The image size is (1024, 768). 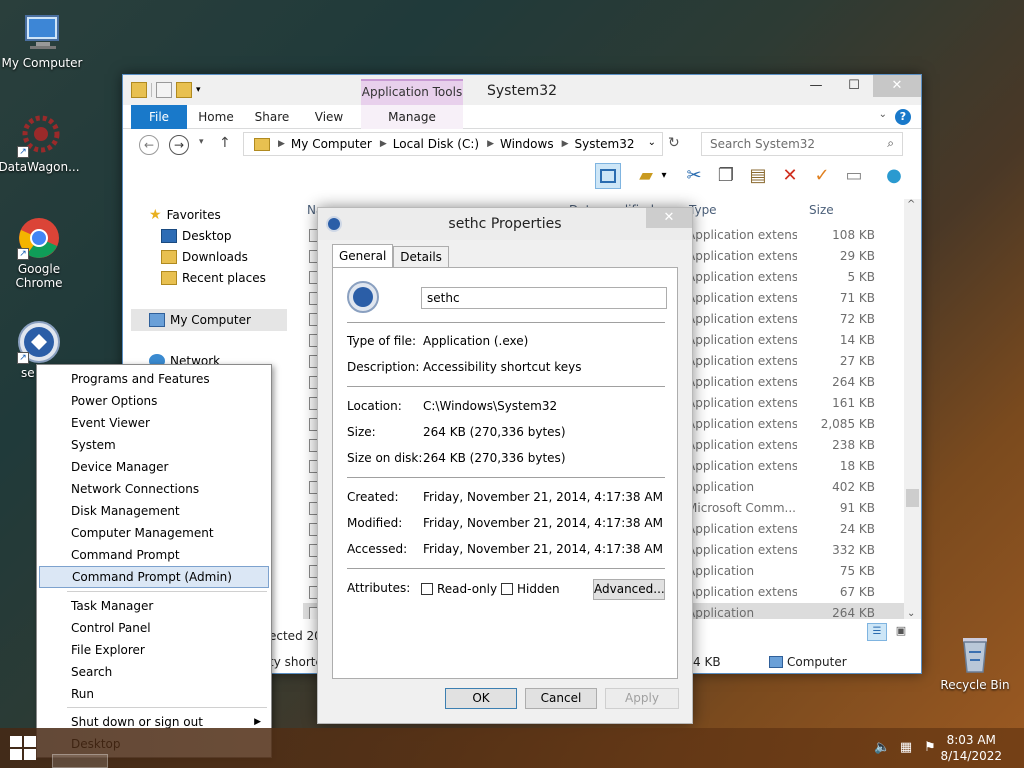 What do you see at coordinates (821, 210) in the screenshot?
I see `column-header-size: Size` at bounding box center [821, 210].